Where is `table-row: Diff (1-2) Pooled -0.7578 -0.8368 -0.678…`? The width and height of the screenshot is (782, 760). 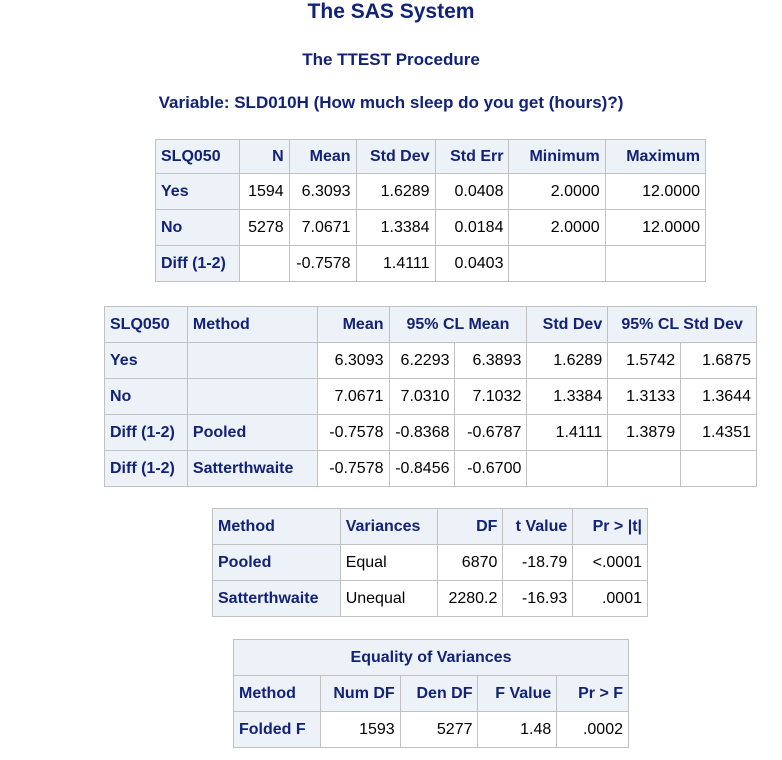
table-row: Diff (1-2) Pooled -0.7578 -0.8368 -0.678… is located at coordinates (430, 432).